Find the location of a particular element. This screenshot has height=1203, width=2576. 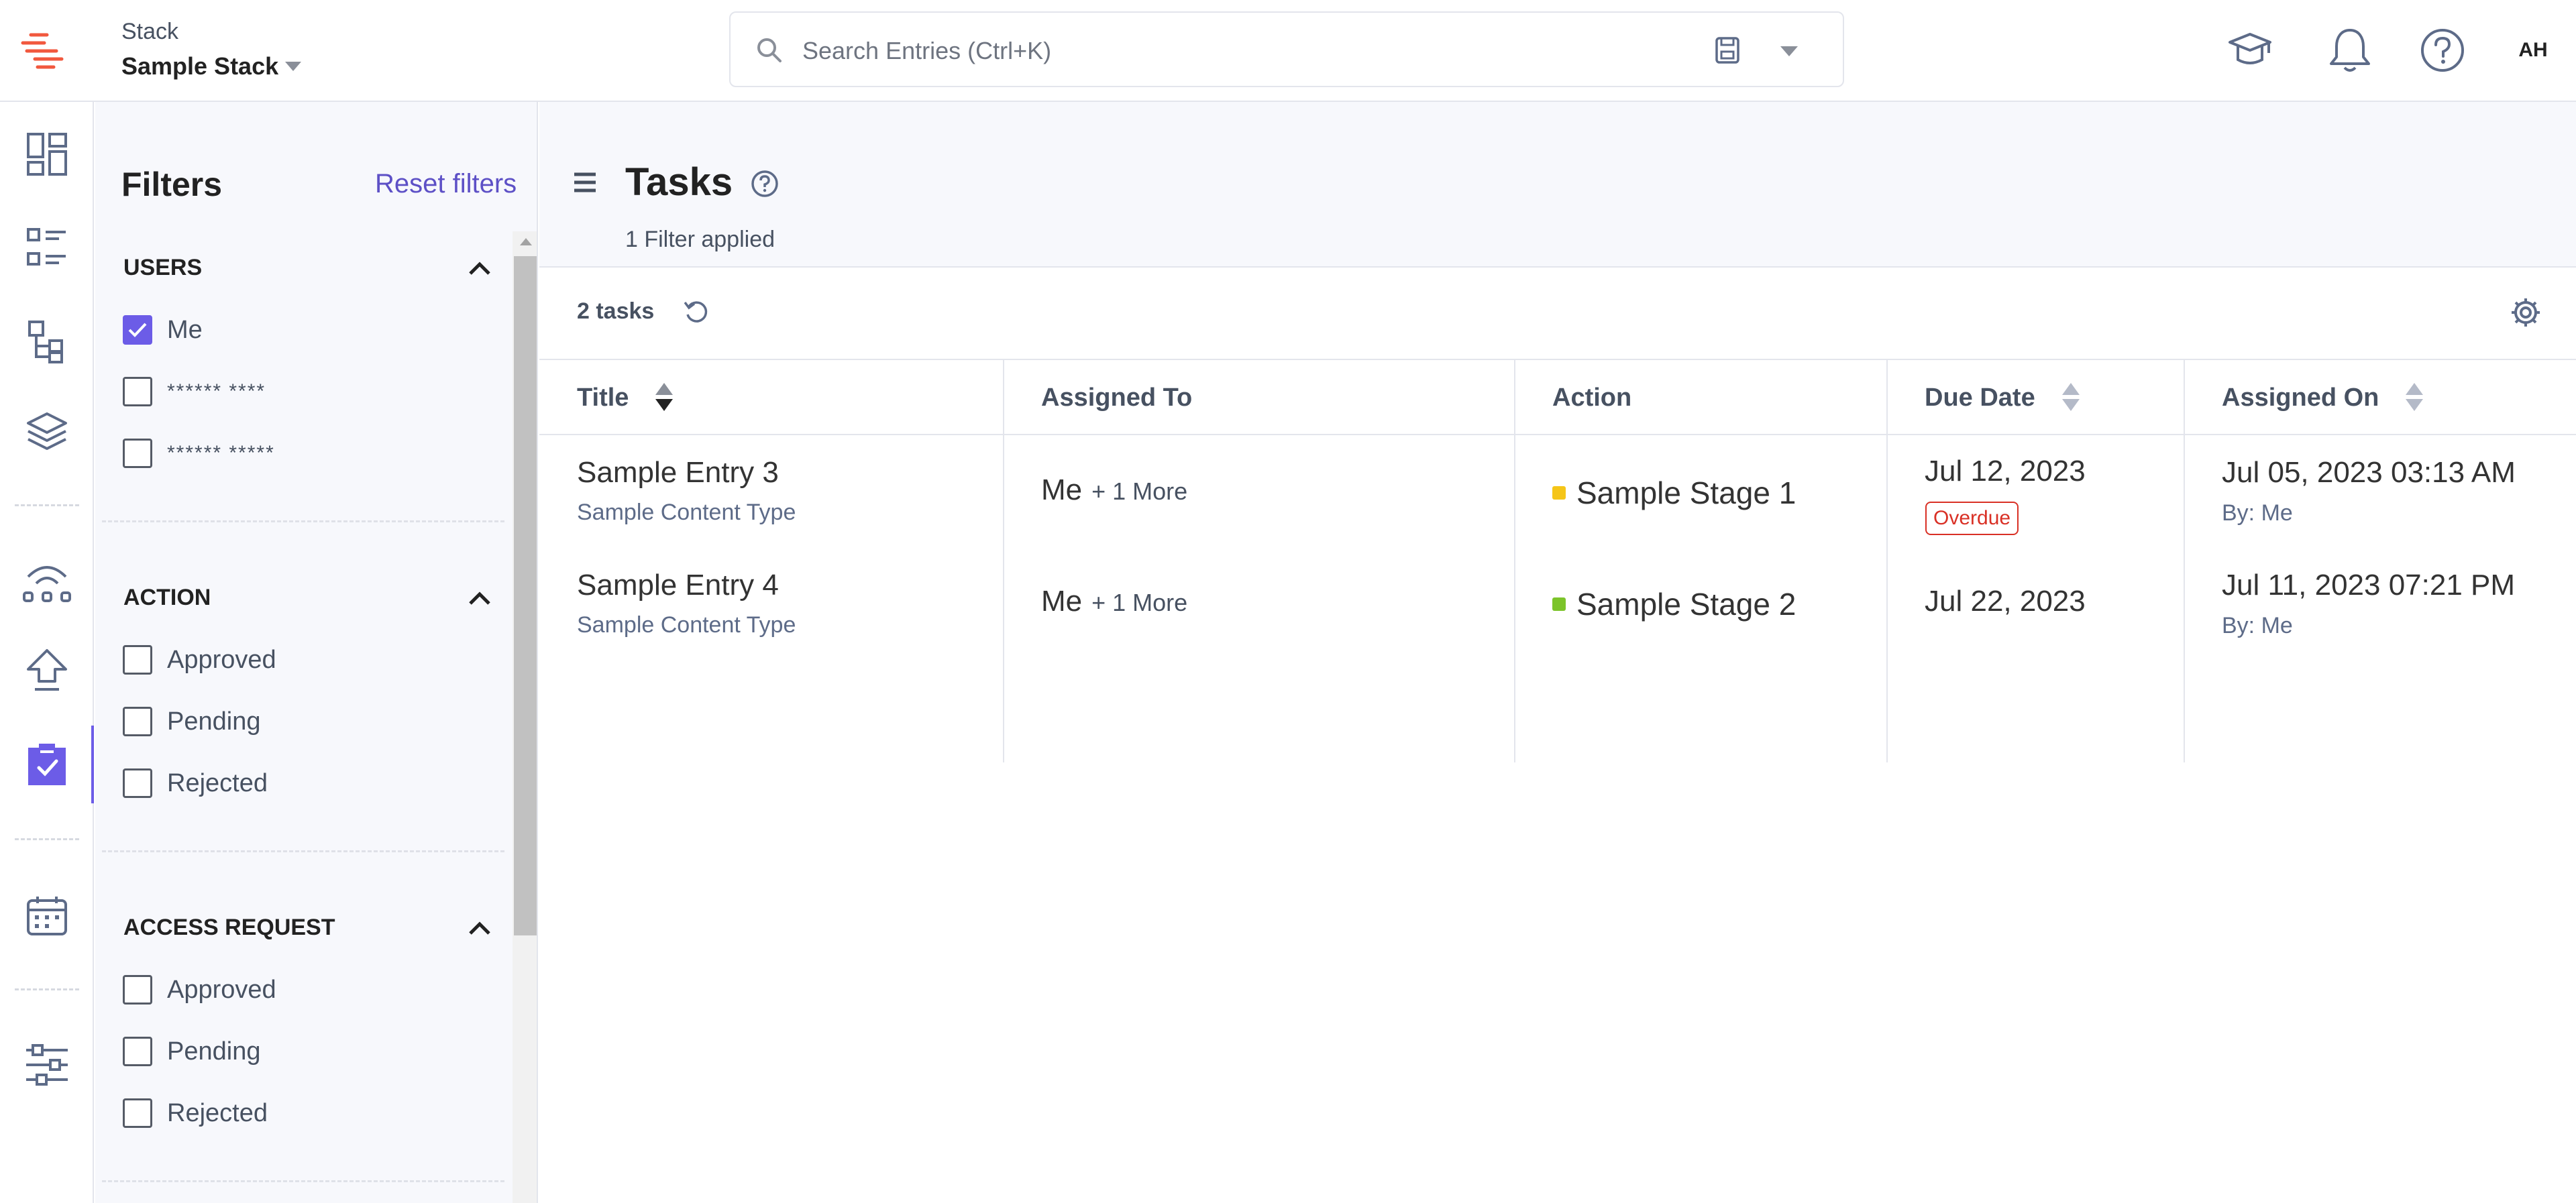

due-date: Jul 22, 2023 is located at coordinates (2005, 601).